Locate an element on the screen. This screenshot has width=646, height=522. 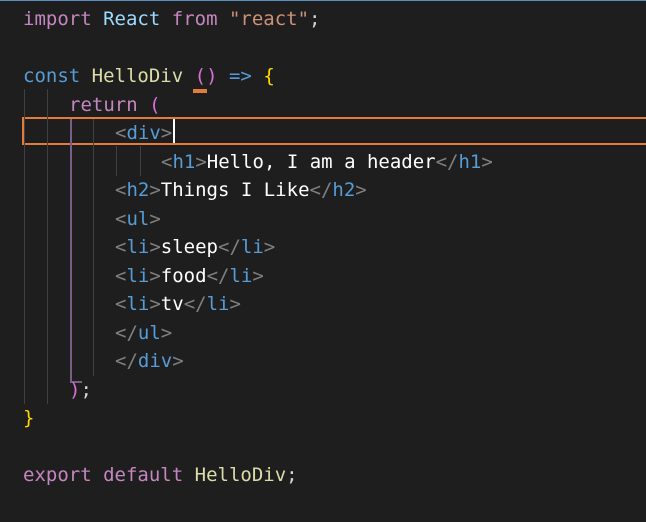
code-line: <h2>Things I Like</h2> is located at coordinates (323, 190).